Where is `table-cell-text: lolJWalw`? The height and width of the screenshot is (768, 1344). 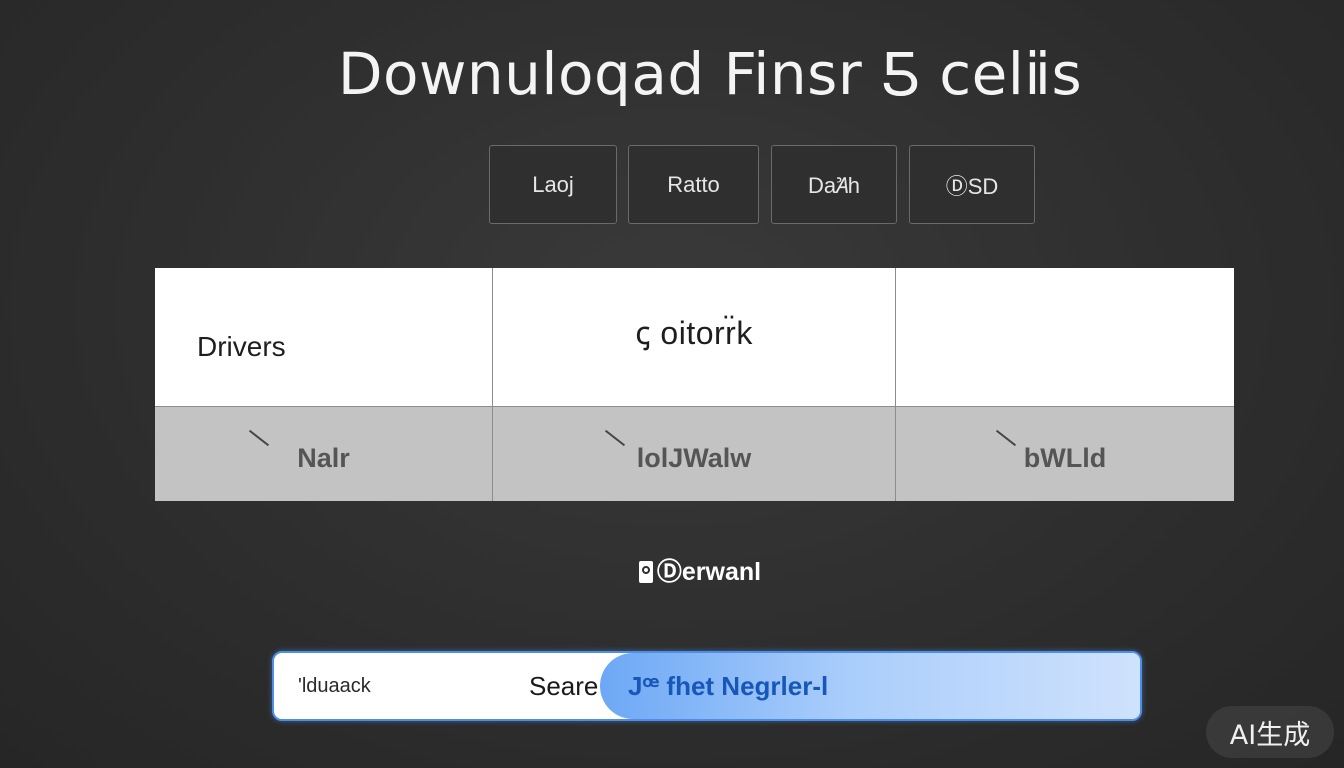 table-cell-text: lolJWalw is located at coordinates (694, 457).